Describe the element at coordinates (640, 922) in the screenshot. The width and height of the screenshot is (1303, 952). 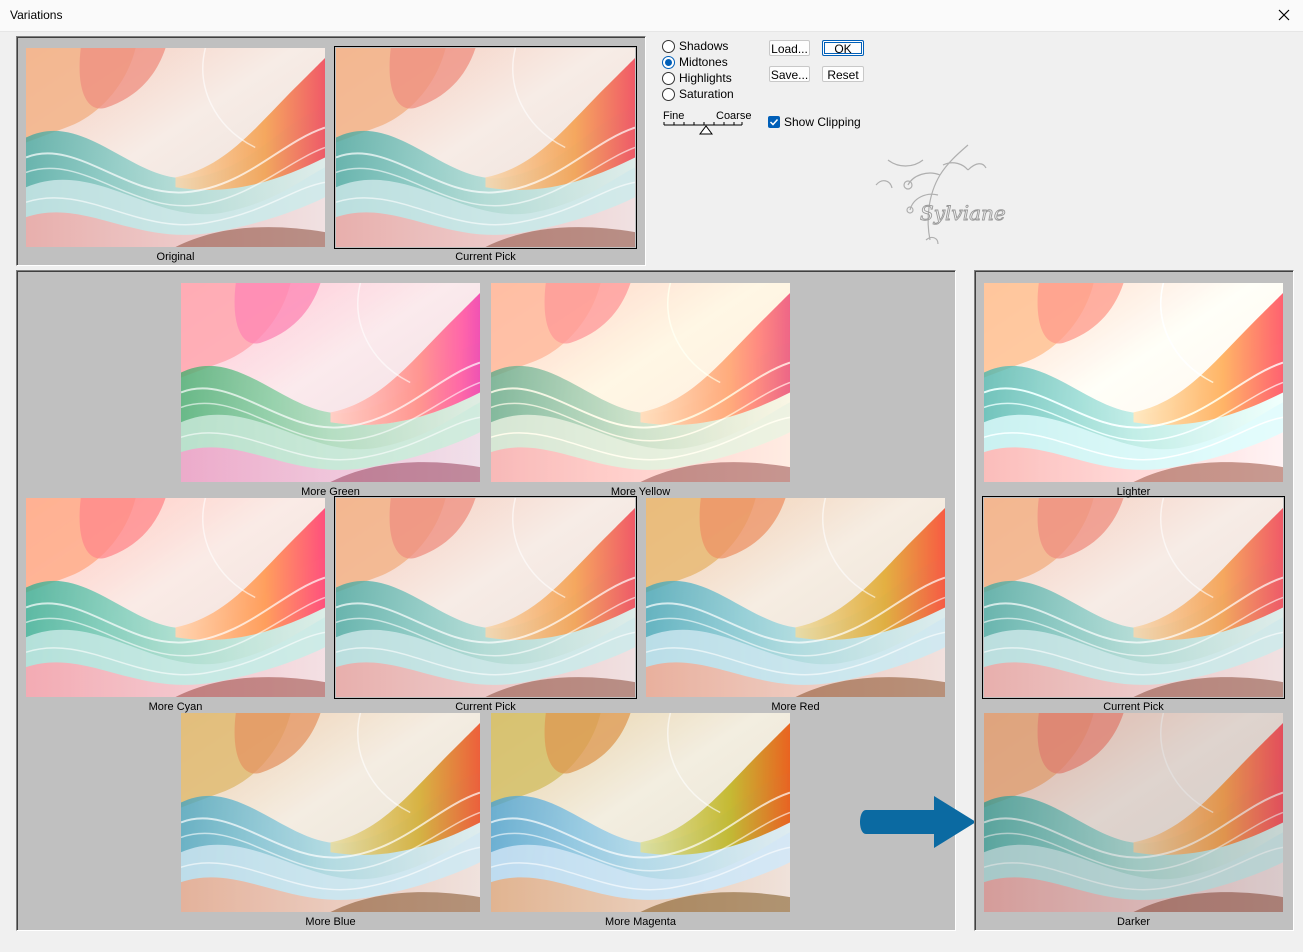
I see `more-magenta-label: More Magenta` at that location.